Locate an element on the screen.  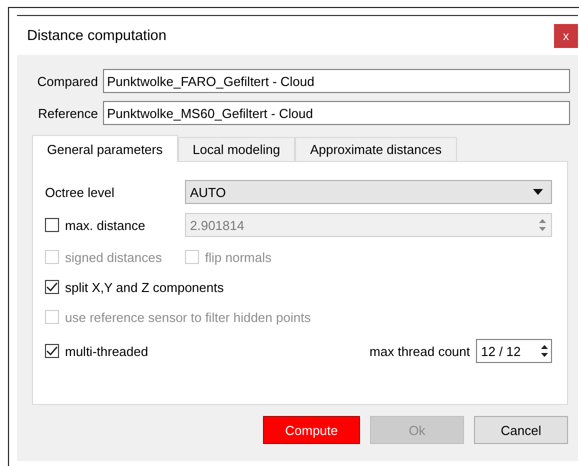
close-button: x is located at coordinates (566, 36).